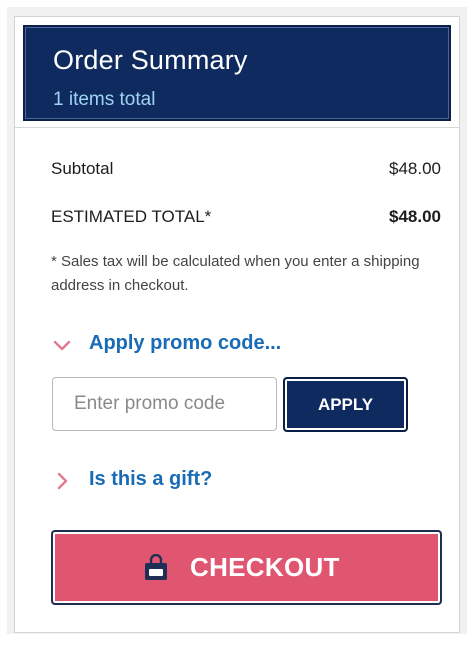  Describe the element at coordinates (151, 479) in the screenshot. I see `gift-toggle-label: Is this a gift?` at that location.